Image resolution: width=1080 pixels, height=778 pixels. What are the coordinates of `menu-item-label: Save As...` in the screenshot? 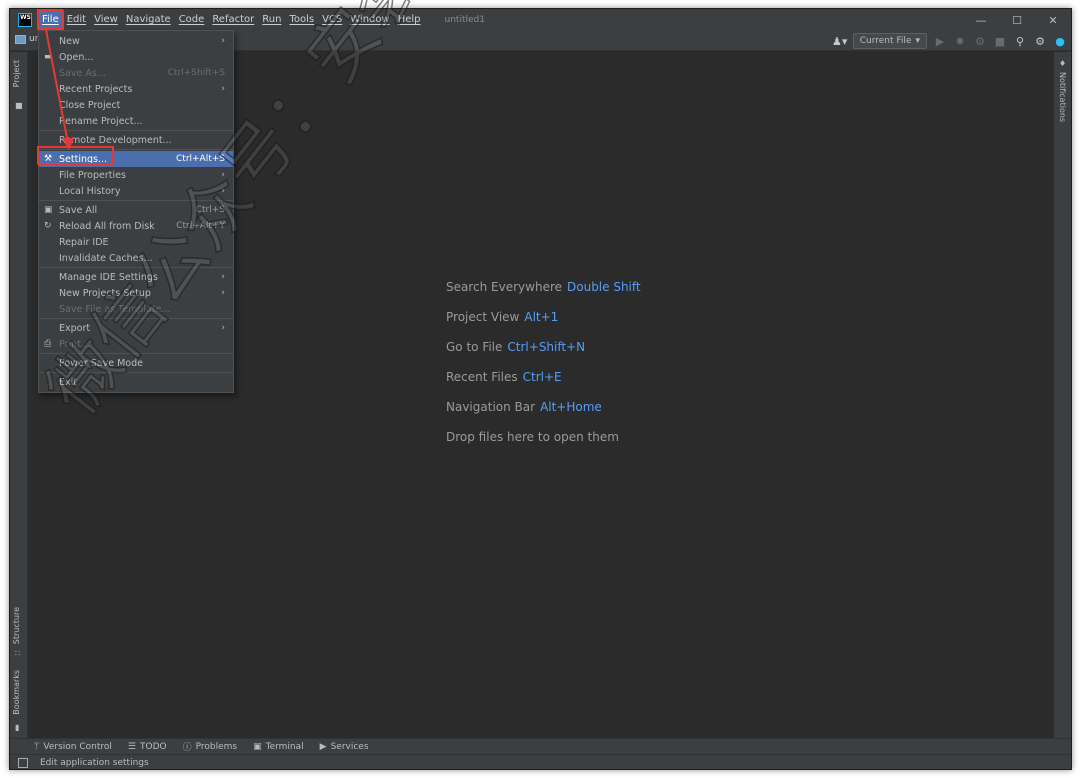 It's located at (82, 73).